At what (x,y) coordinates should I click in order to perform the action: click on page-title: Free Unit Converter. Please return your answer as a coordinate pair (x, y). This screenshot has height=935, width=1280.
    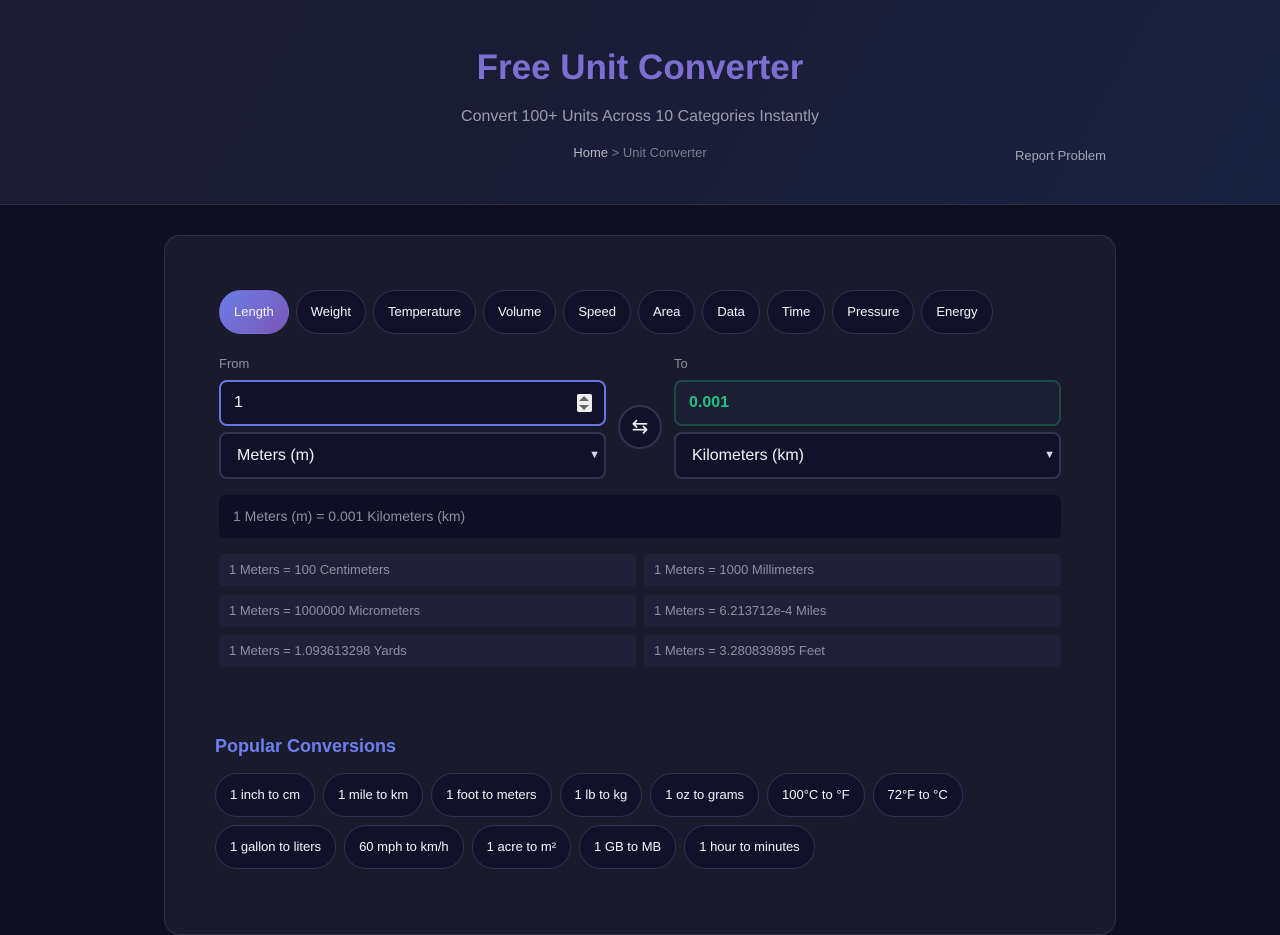
    Looking at the image, I should click on (640, 67).